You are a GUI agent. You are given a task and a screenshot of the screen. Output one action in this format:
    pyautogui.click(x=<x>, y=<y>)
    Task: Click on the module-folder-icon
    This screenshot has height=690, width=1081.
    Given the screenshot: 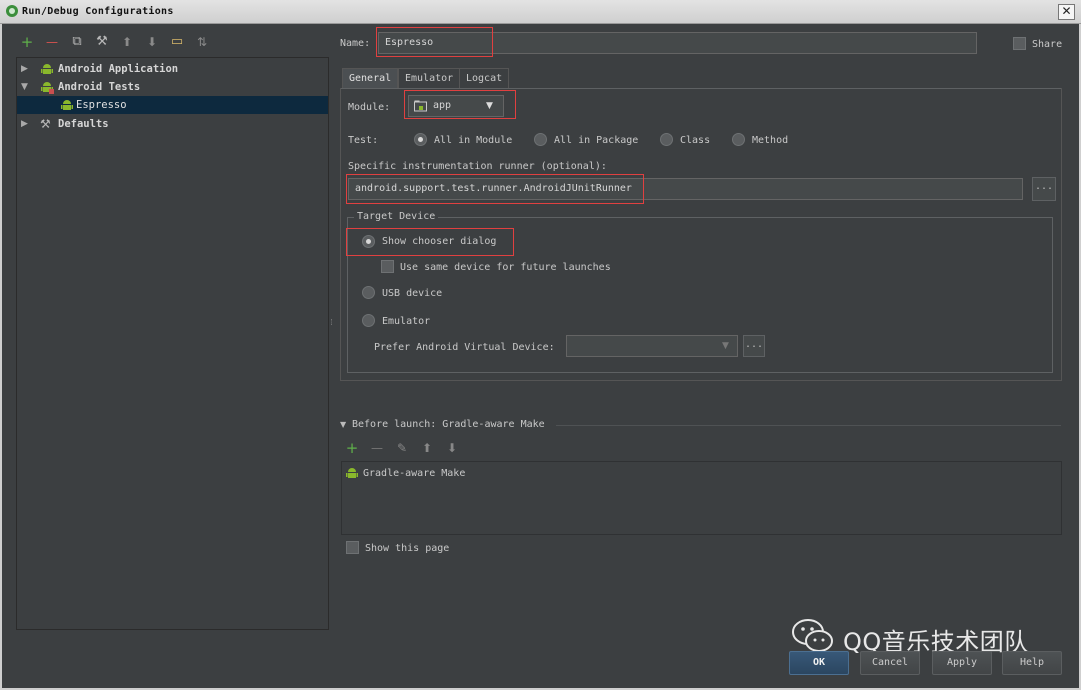 What is the action you would take?
    pyautogui.click(x=420, y=106)
    